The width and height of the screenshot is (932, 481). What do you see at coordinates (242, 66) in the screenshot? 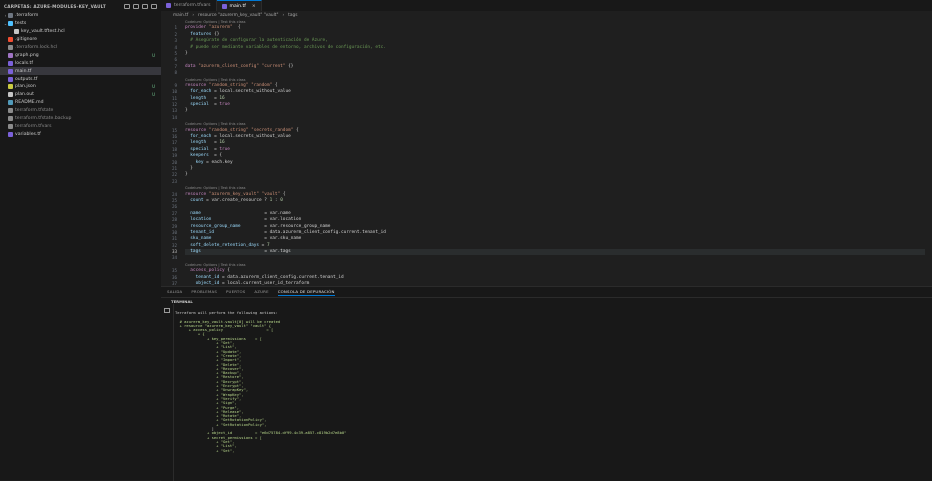
I see `code-token: "azurerm_client_config" "current"` at bounding box center [242, 66].